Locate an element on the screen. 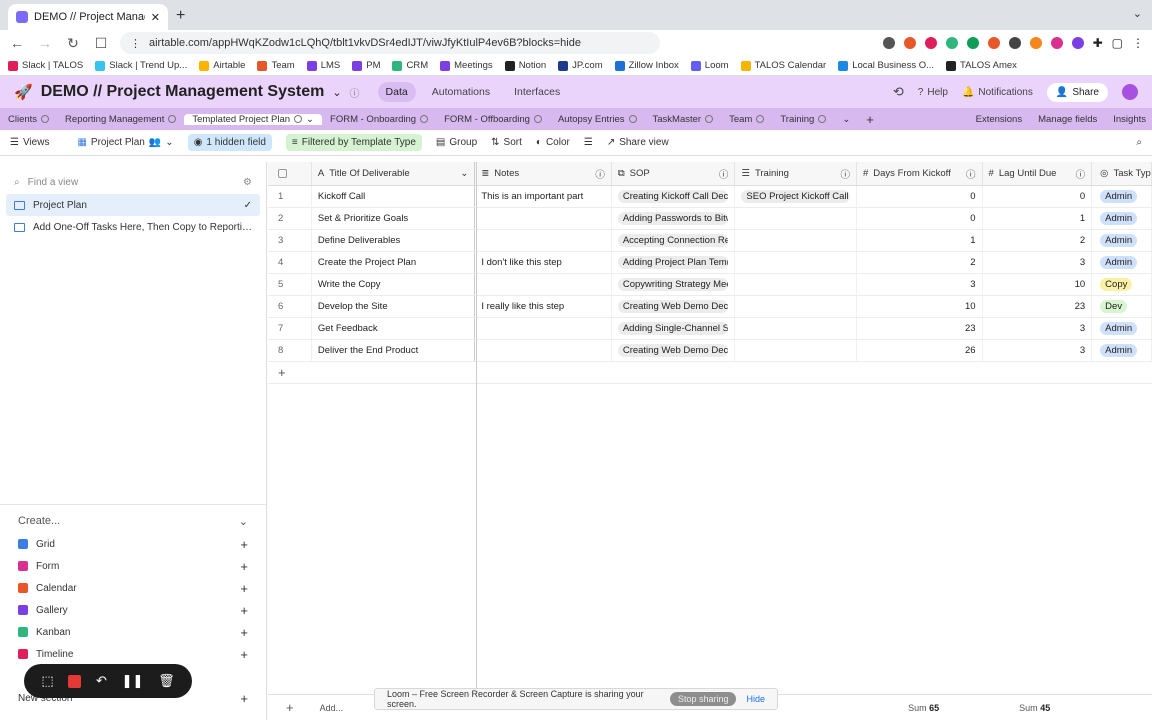 The height and width of the screenshot is (720, 1152). extensions-button: Extensions is located at coordinates (999, 119).